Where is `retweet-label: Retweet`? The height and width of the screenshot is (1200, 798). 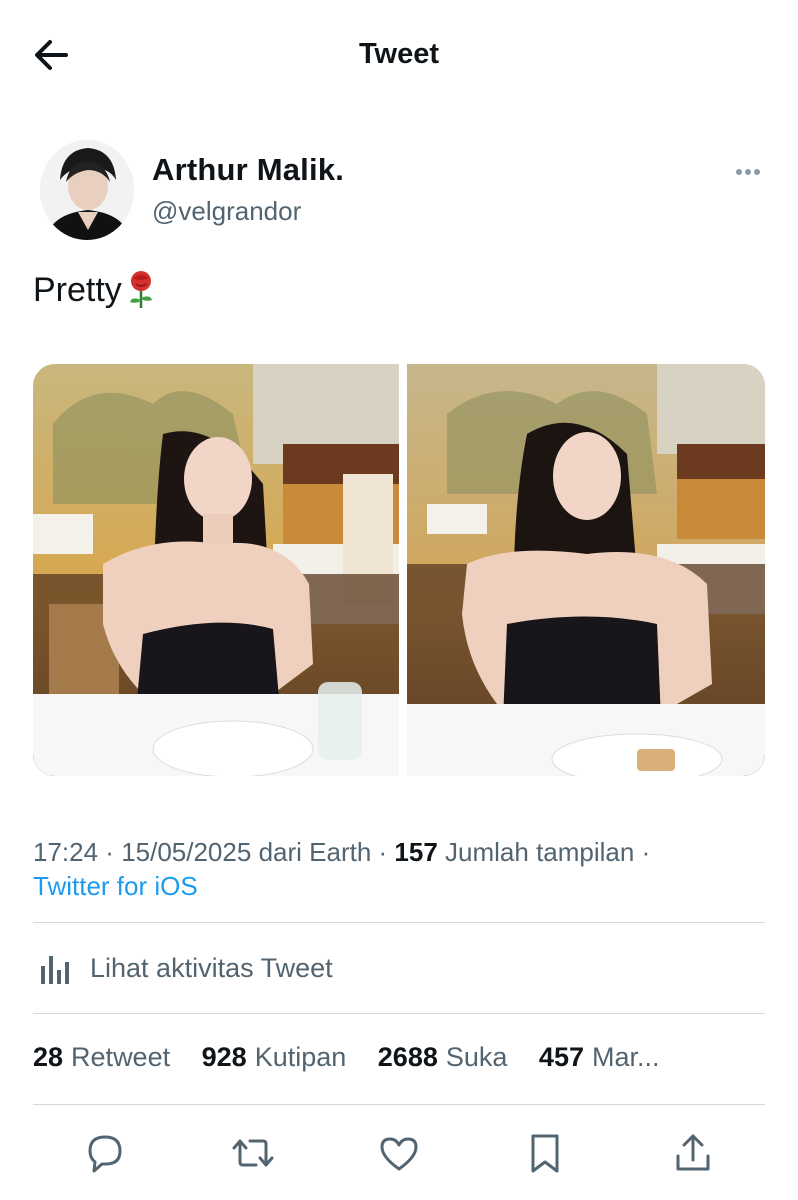 retweet-label: Retweet is located at coordinates (121, 1057).